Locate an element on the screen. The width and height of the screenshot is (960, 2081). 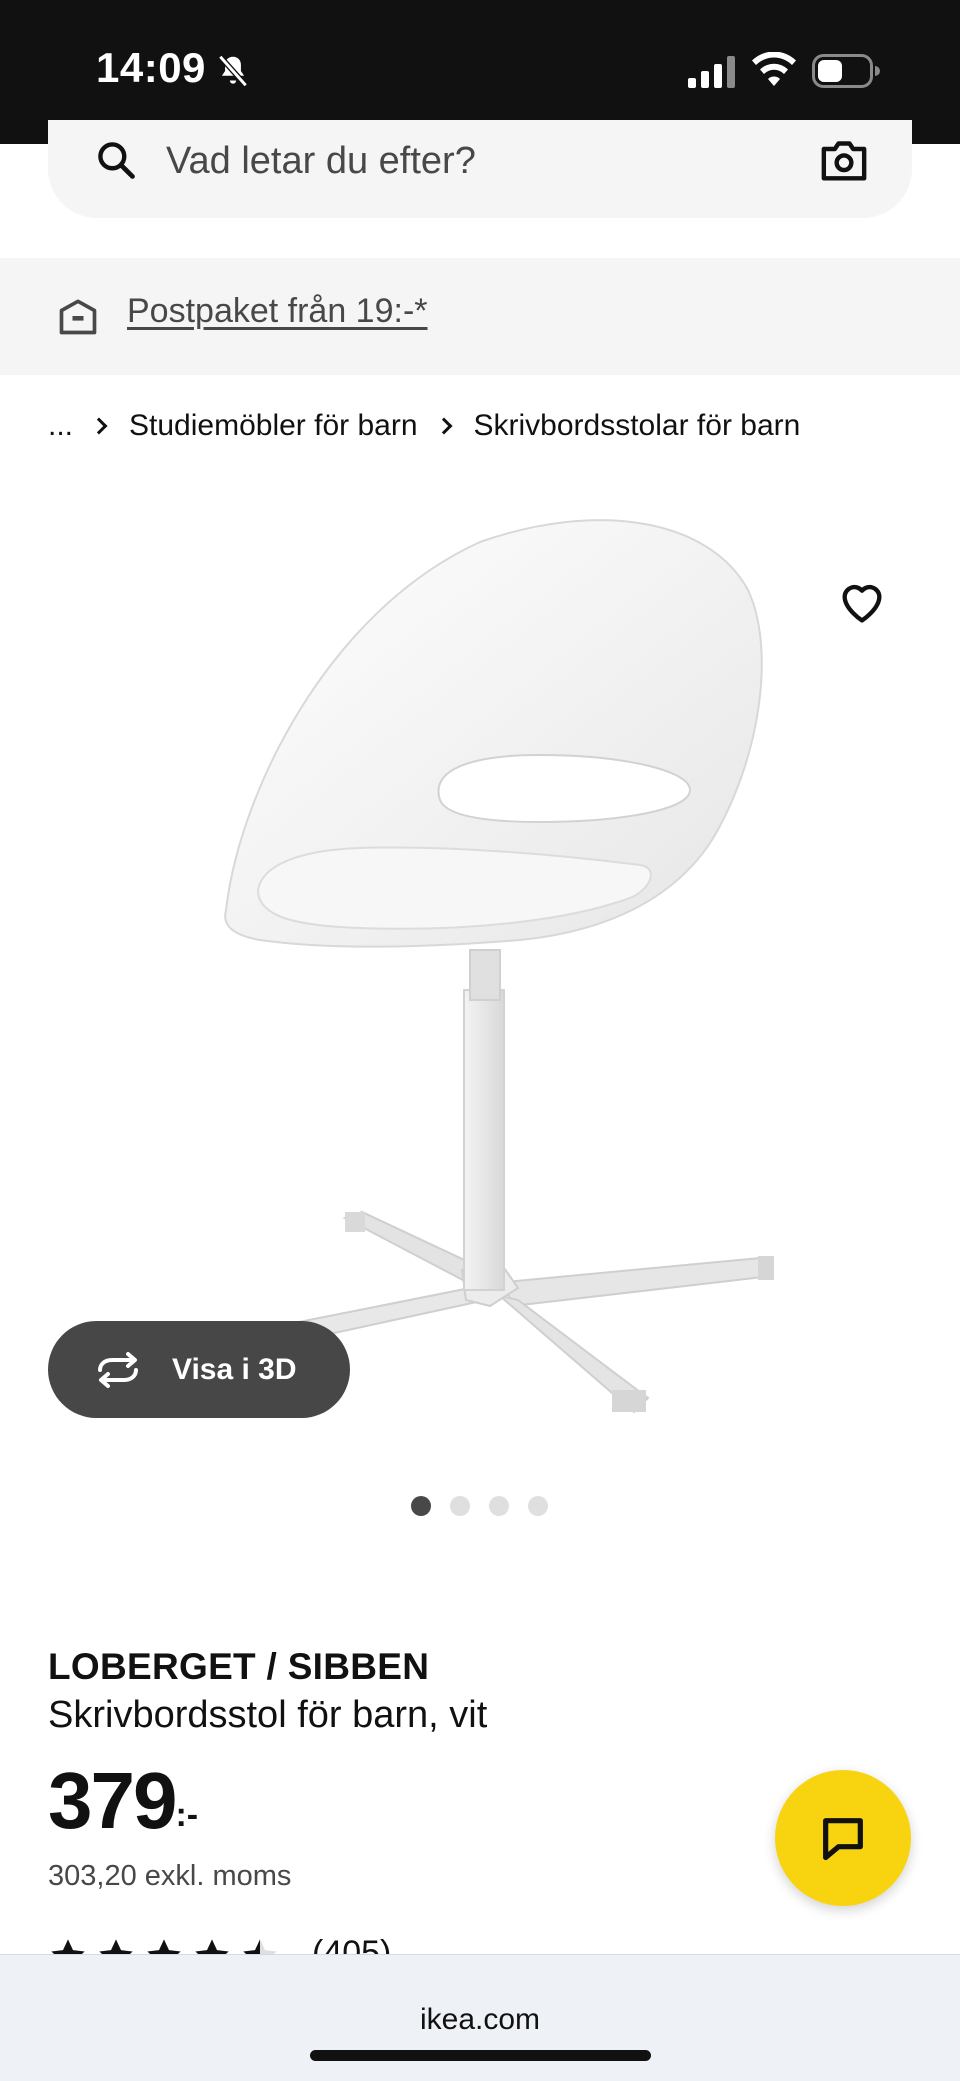
browser-url-bar: ikea.com is located at coordinates (480, 2017).